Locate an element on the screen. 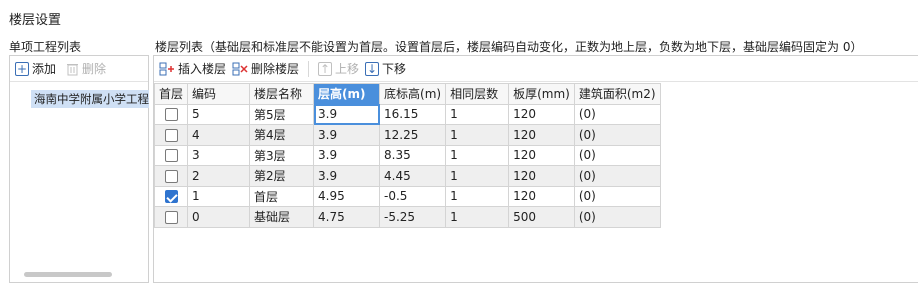 Image resolution: width=918 pixels, height=285 pixels. arrow-up-icon: ↑ is located at coordinates (325, 68).